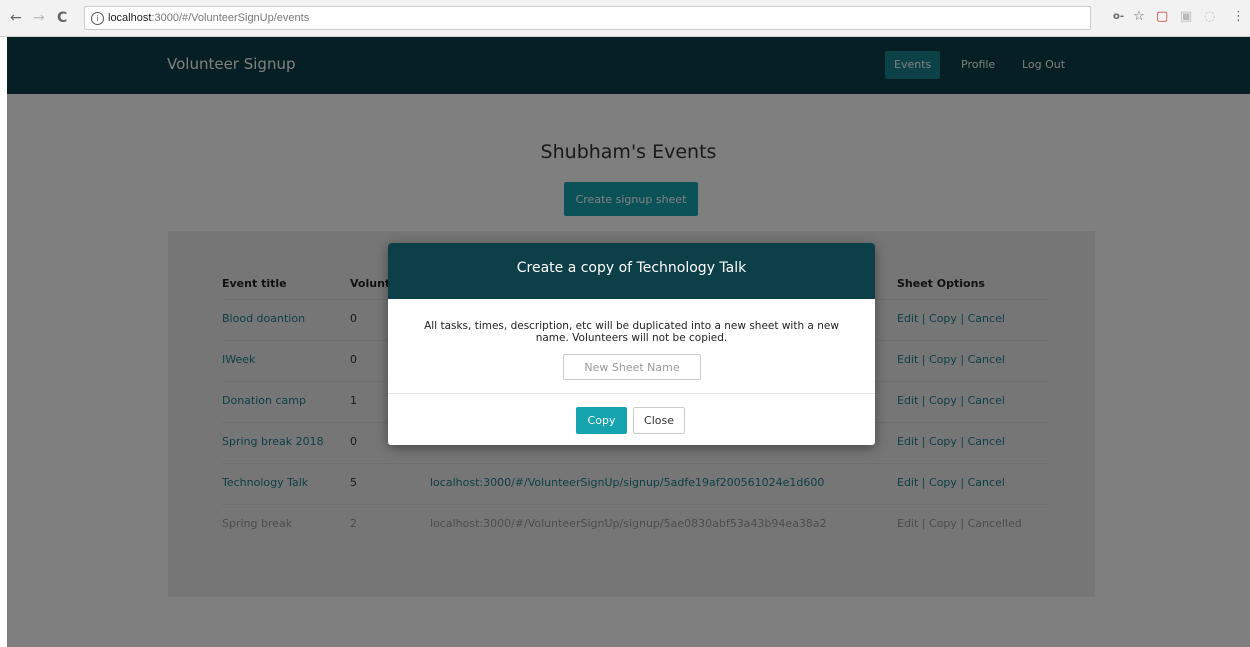 The width and height of the screenshot is (1250, 647). Describe the element at coordinates (601, 420) in the screenshot. I see `copy-button: Copy` at that location.